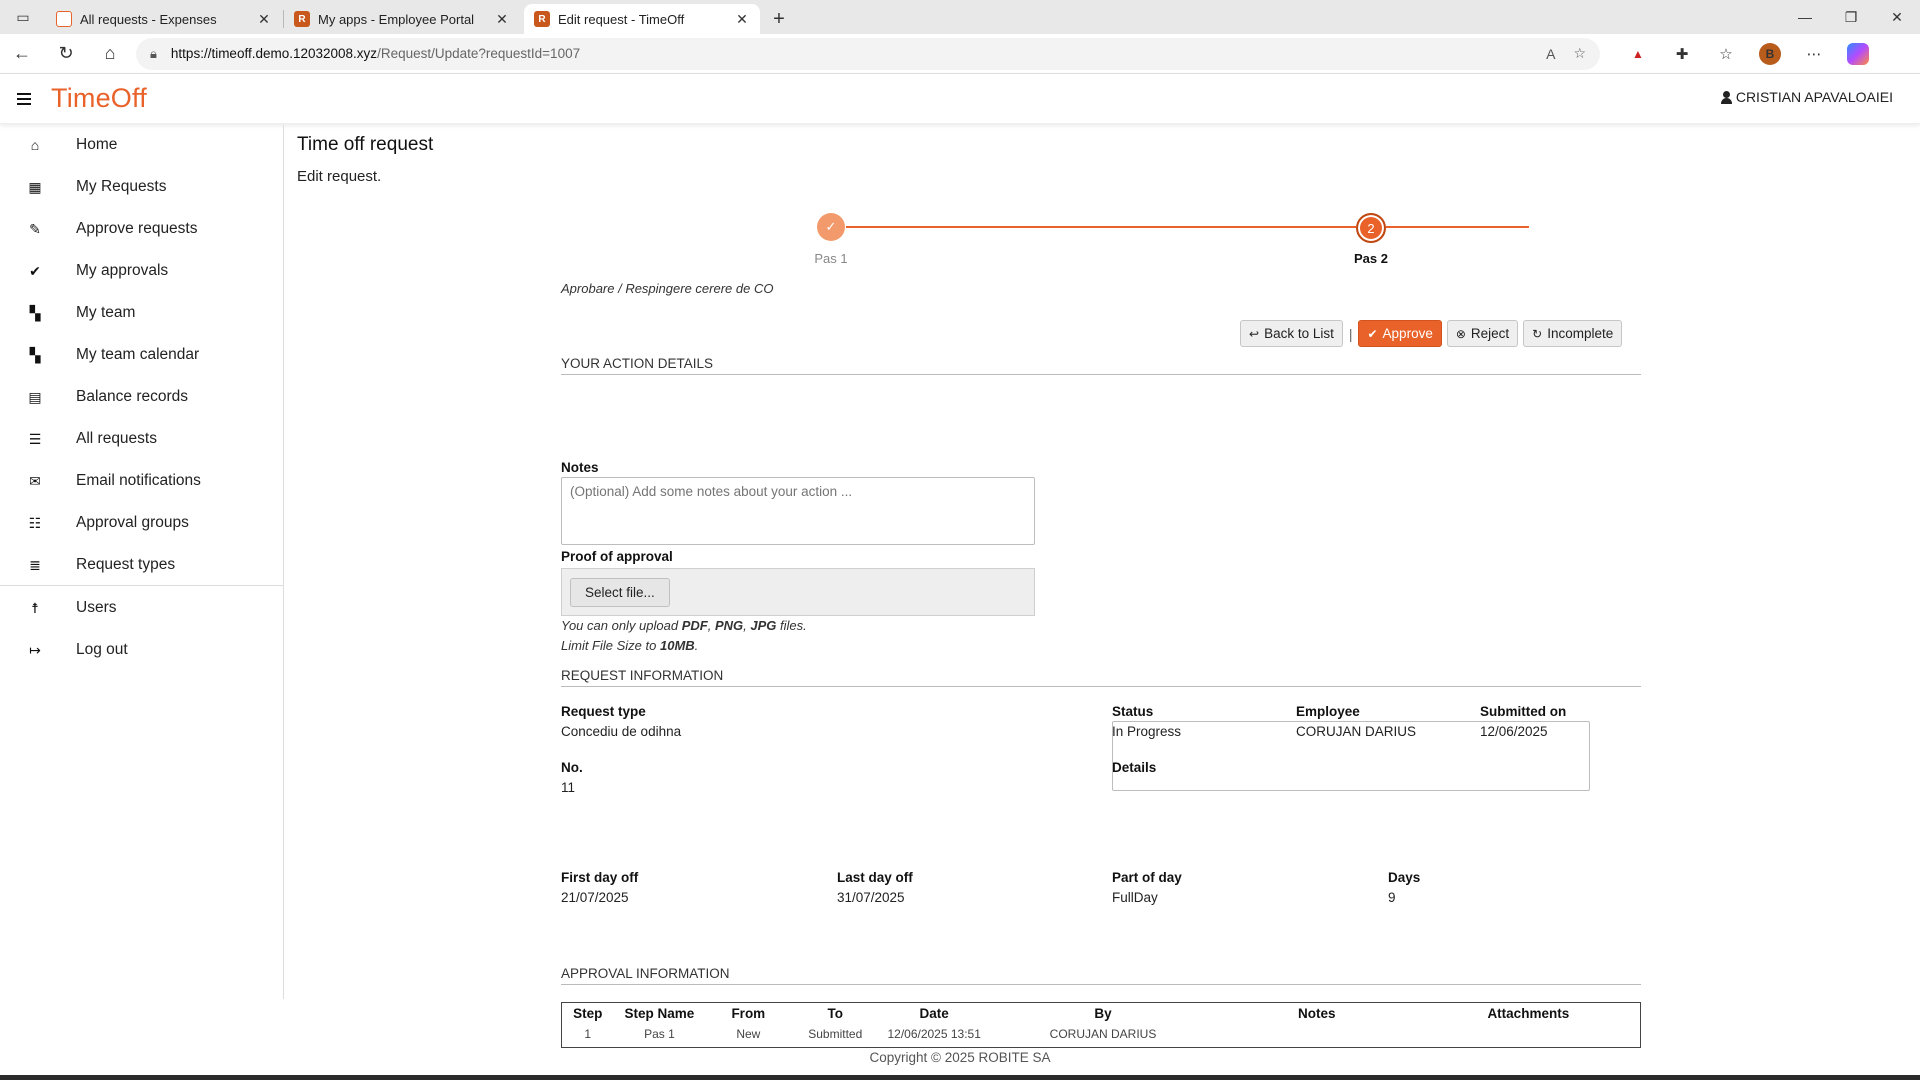  What do you see at coordinates (142, 650) in the screenshot?
I see `sidebar-item-log-out: ↦ Log out` at bounding box center [142, 650].